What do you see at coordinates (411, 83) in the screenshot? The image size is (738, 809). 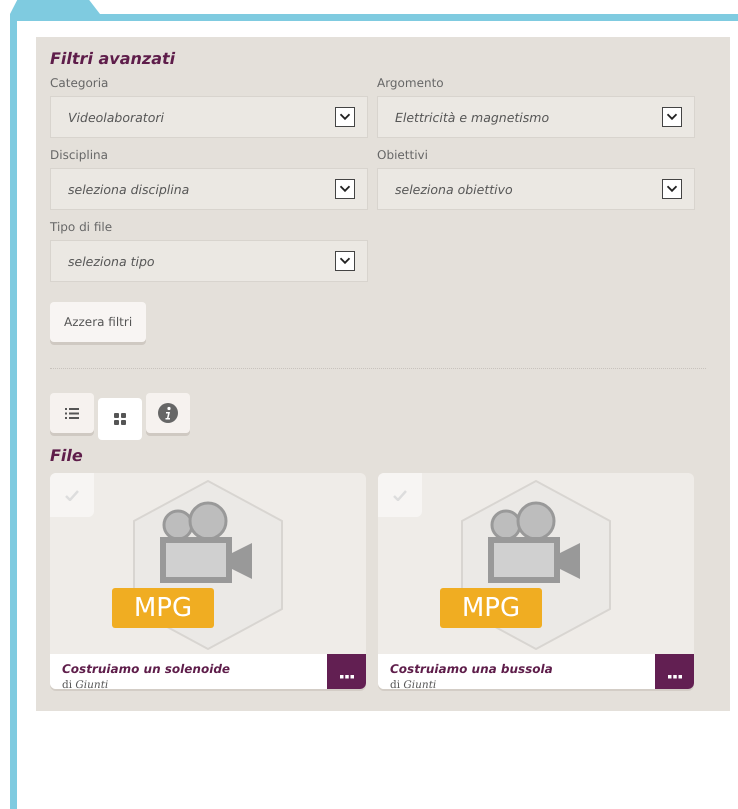 I see `field-label: Argomento` at bounding box center [411, 83].